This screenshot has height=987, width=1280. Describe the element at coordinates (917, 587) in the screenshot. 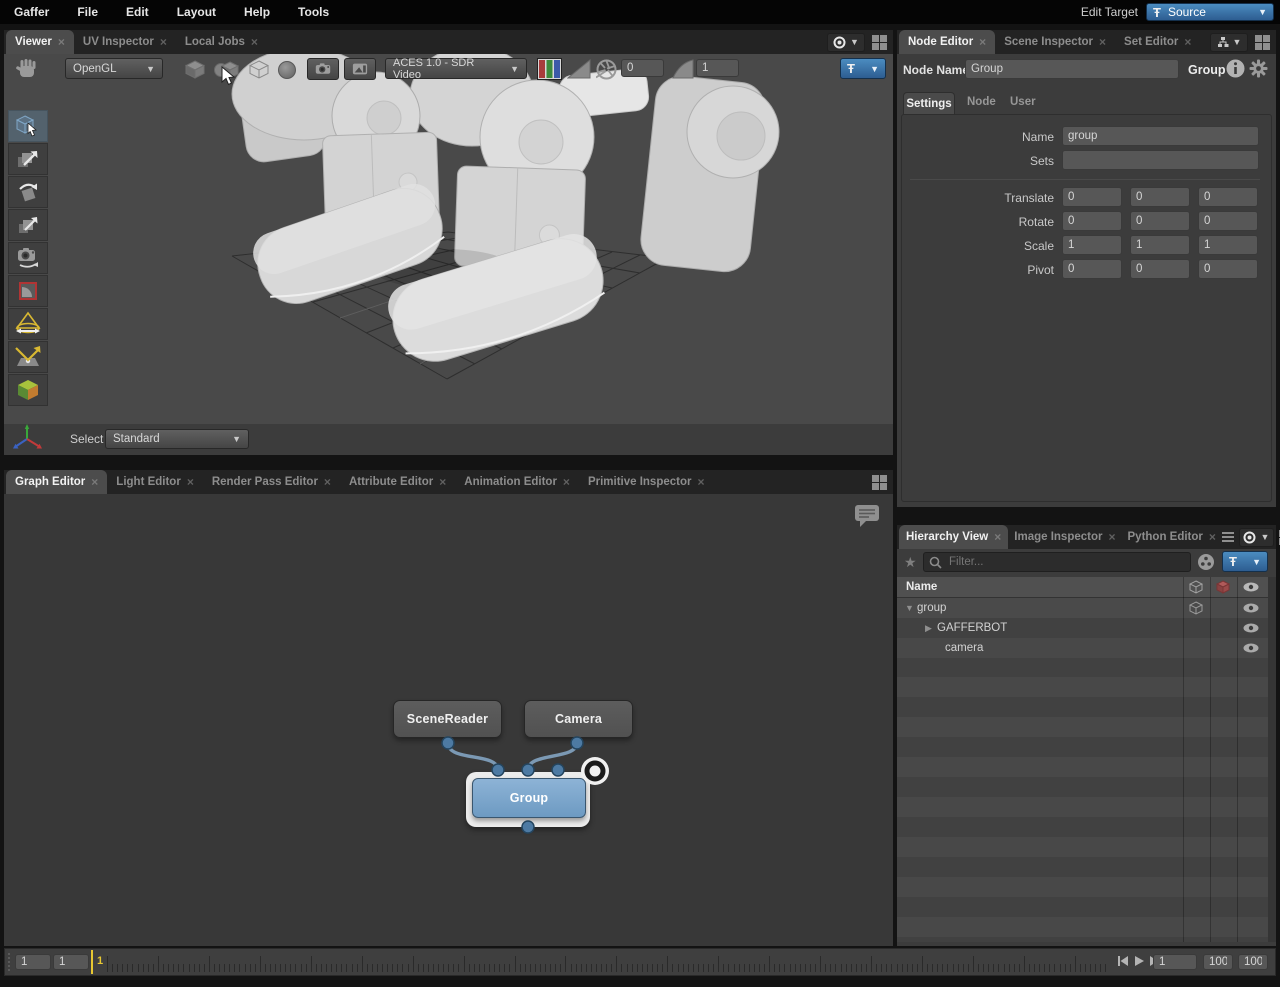

I see `name-column-header: Name` at that location.